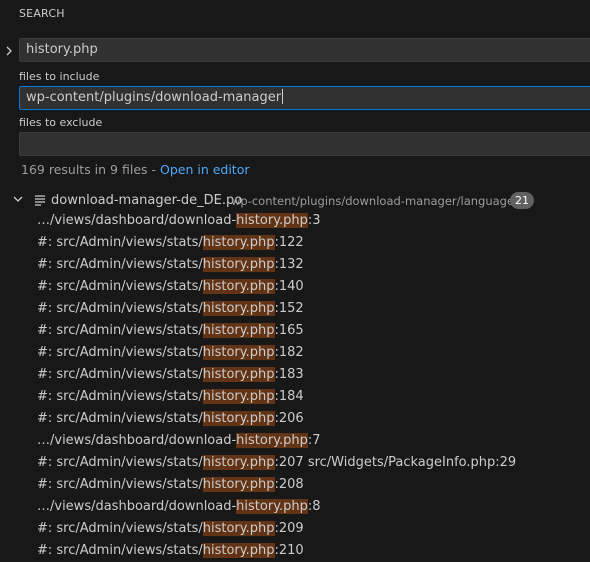 This screenshot has height=562, width=590. What do you see at coordinates (289, 418) in the screenshot?
I see `match-suffix: :206` at bounding box center [289, 418].